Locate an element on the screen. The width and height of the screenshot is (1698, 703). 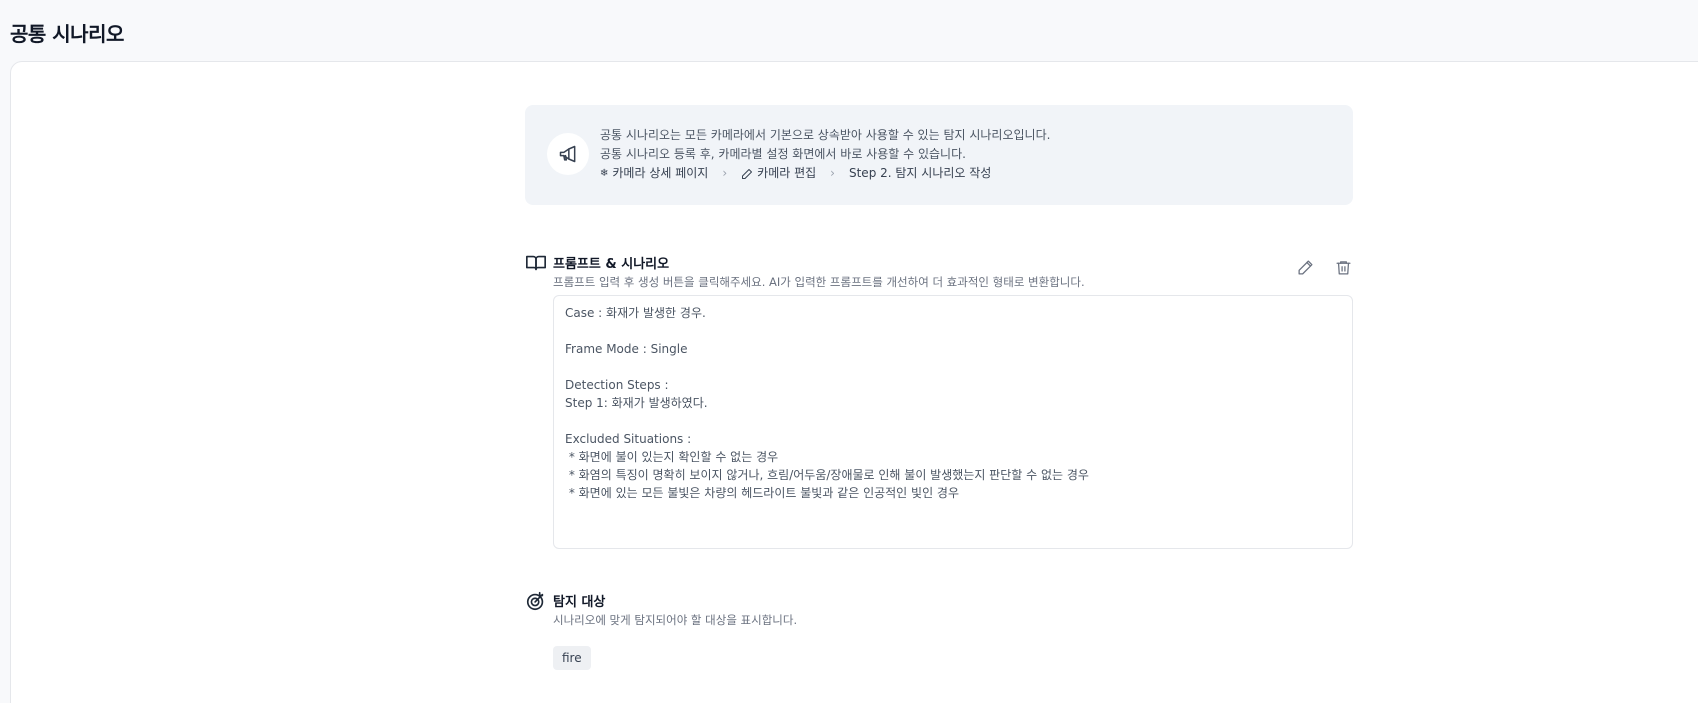
target-section-title: 탐지 대상 is located at coordinates (579, 602).